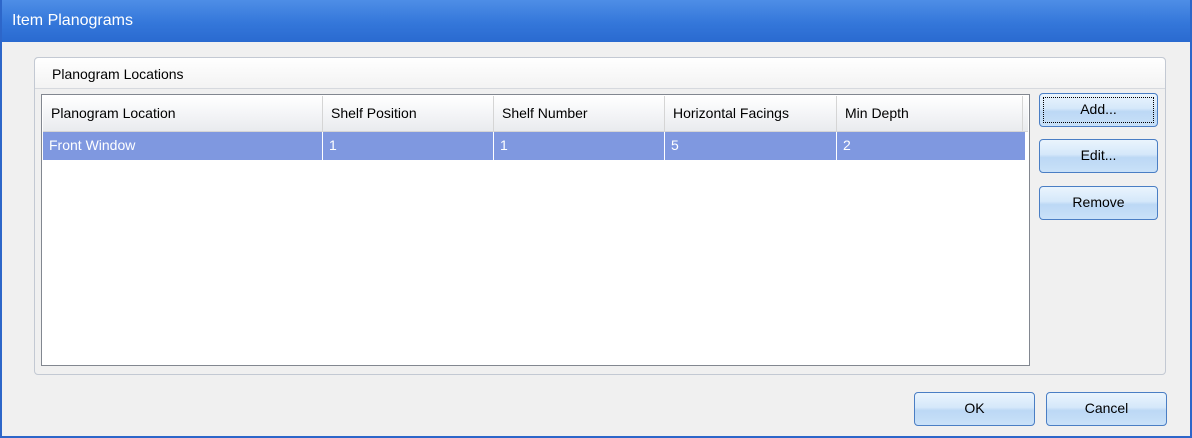  What do you see at coordinates (847, 145) in the screenshot?
I see `cell-min-depth: 2` at bounding box center [847, 145].